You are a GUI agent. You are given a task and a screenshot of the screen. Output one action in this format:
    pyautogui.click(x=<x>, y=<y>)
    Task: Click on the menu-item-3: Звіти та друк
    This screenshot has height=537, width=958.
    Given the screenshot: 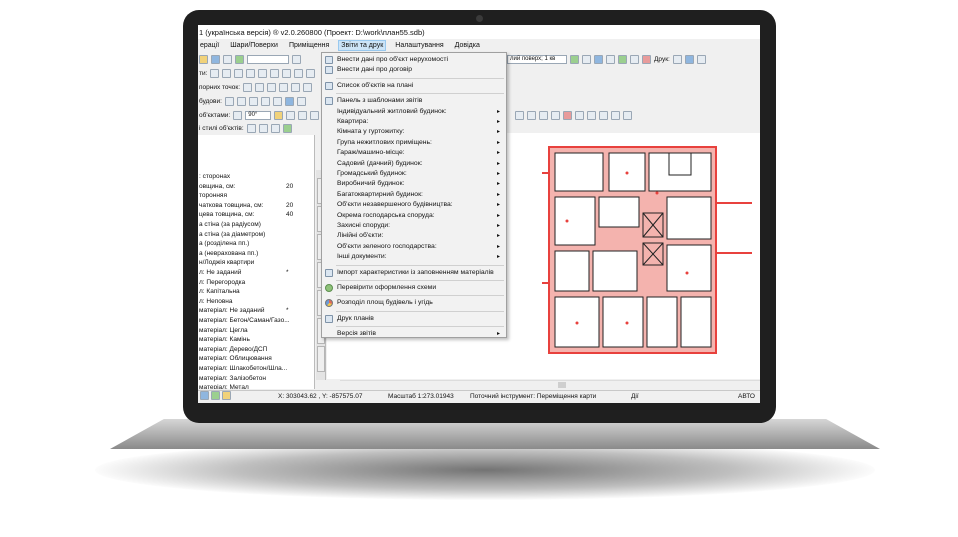 What is the action you would take?
    pyautogui.click(x=362, y=45)
    